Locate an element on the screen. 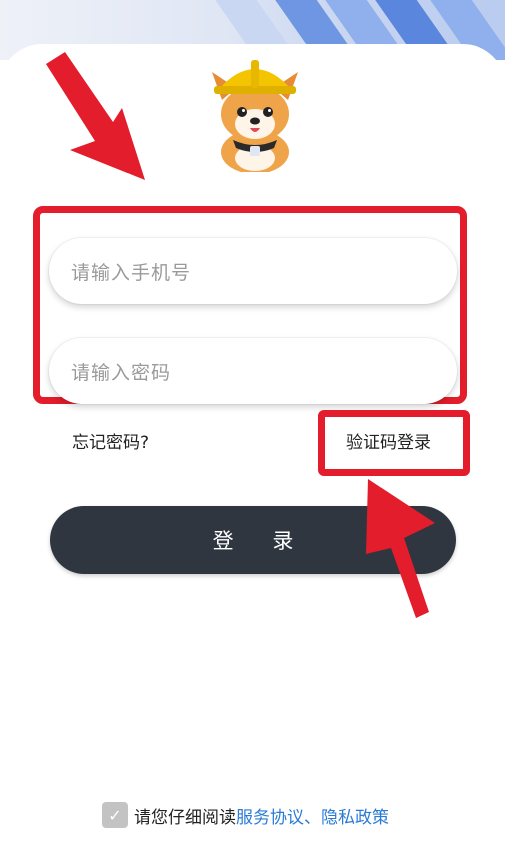 This screenshot has width=505, height=866. agreement-prefix: 请您仔细阅读 is located at coordinates (185, 817).